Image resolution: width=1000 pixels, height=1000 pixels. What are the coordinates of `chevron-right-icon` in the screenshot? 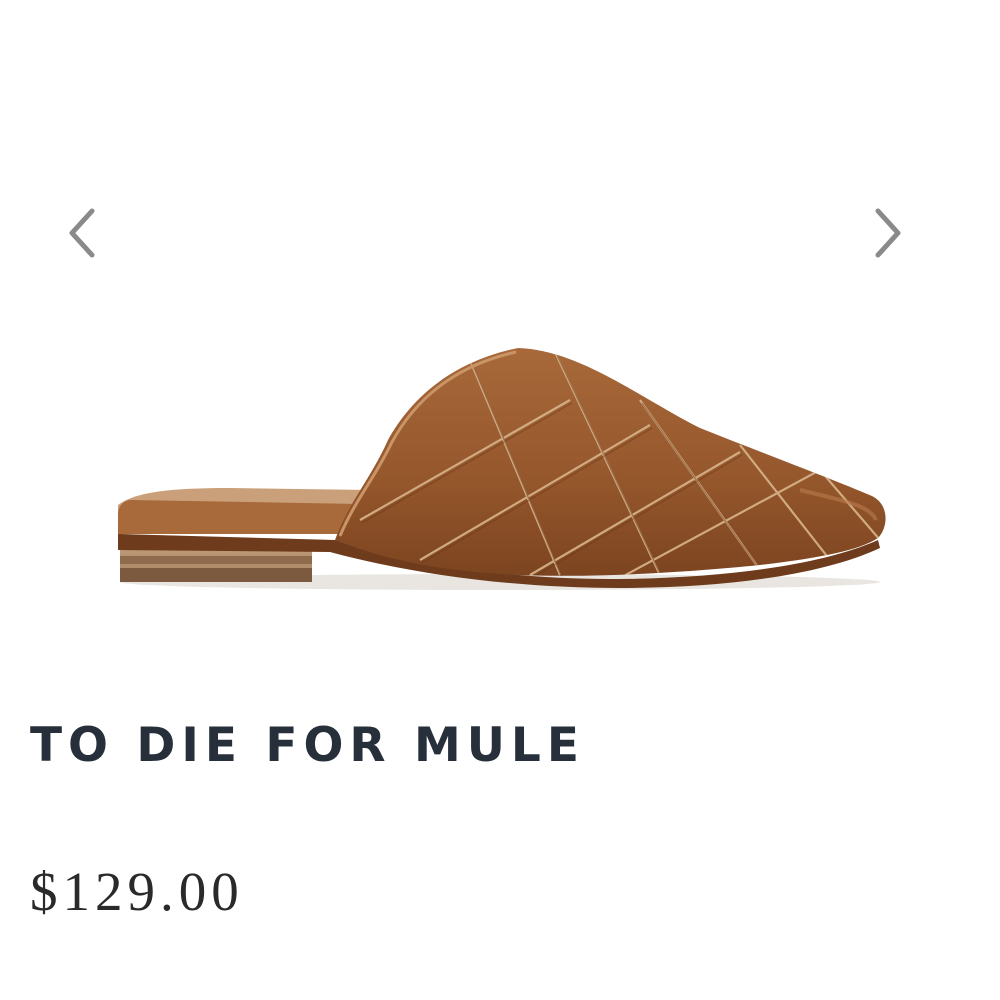 It's located at (888, 233).